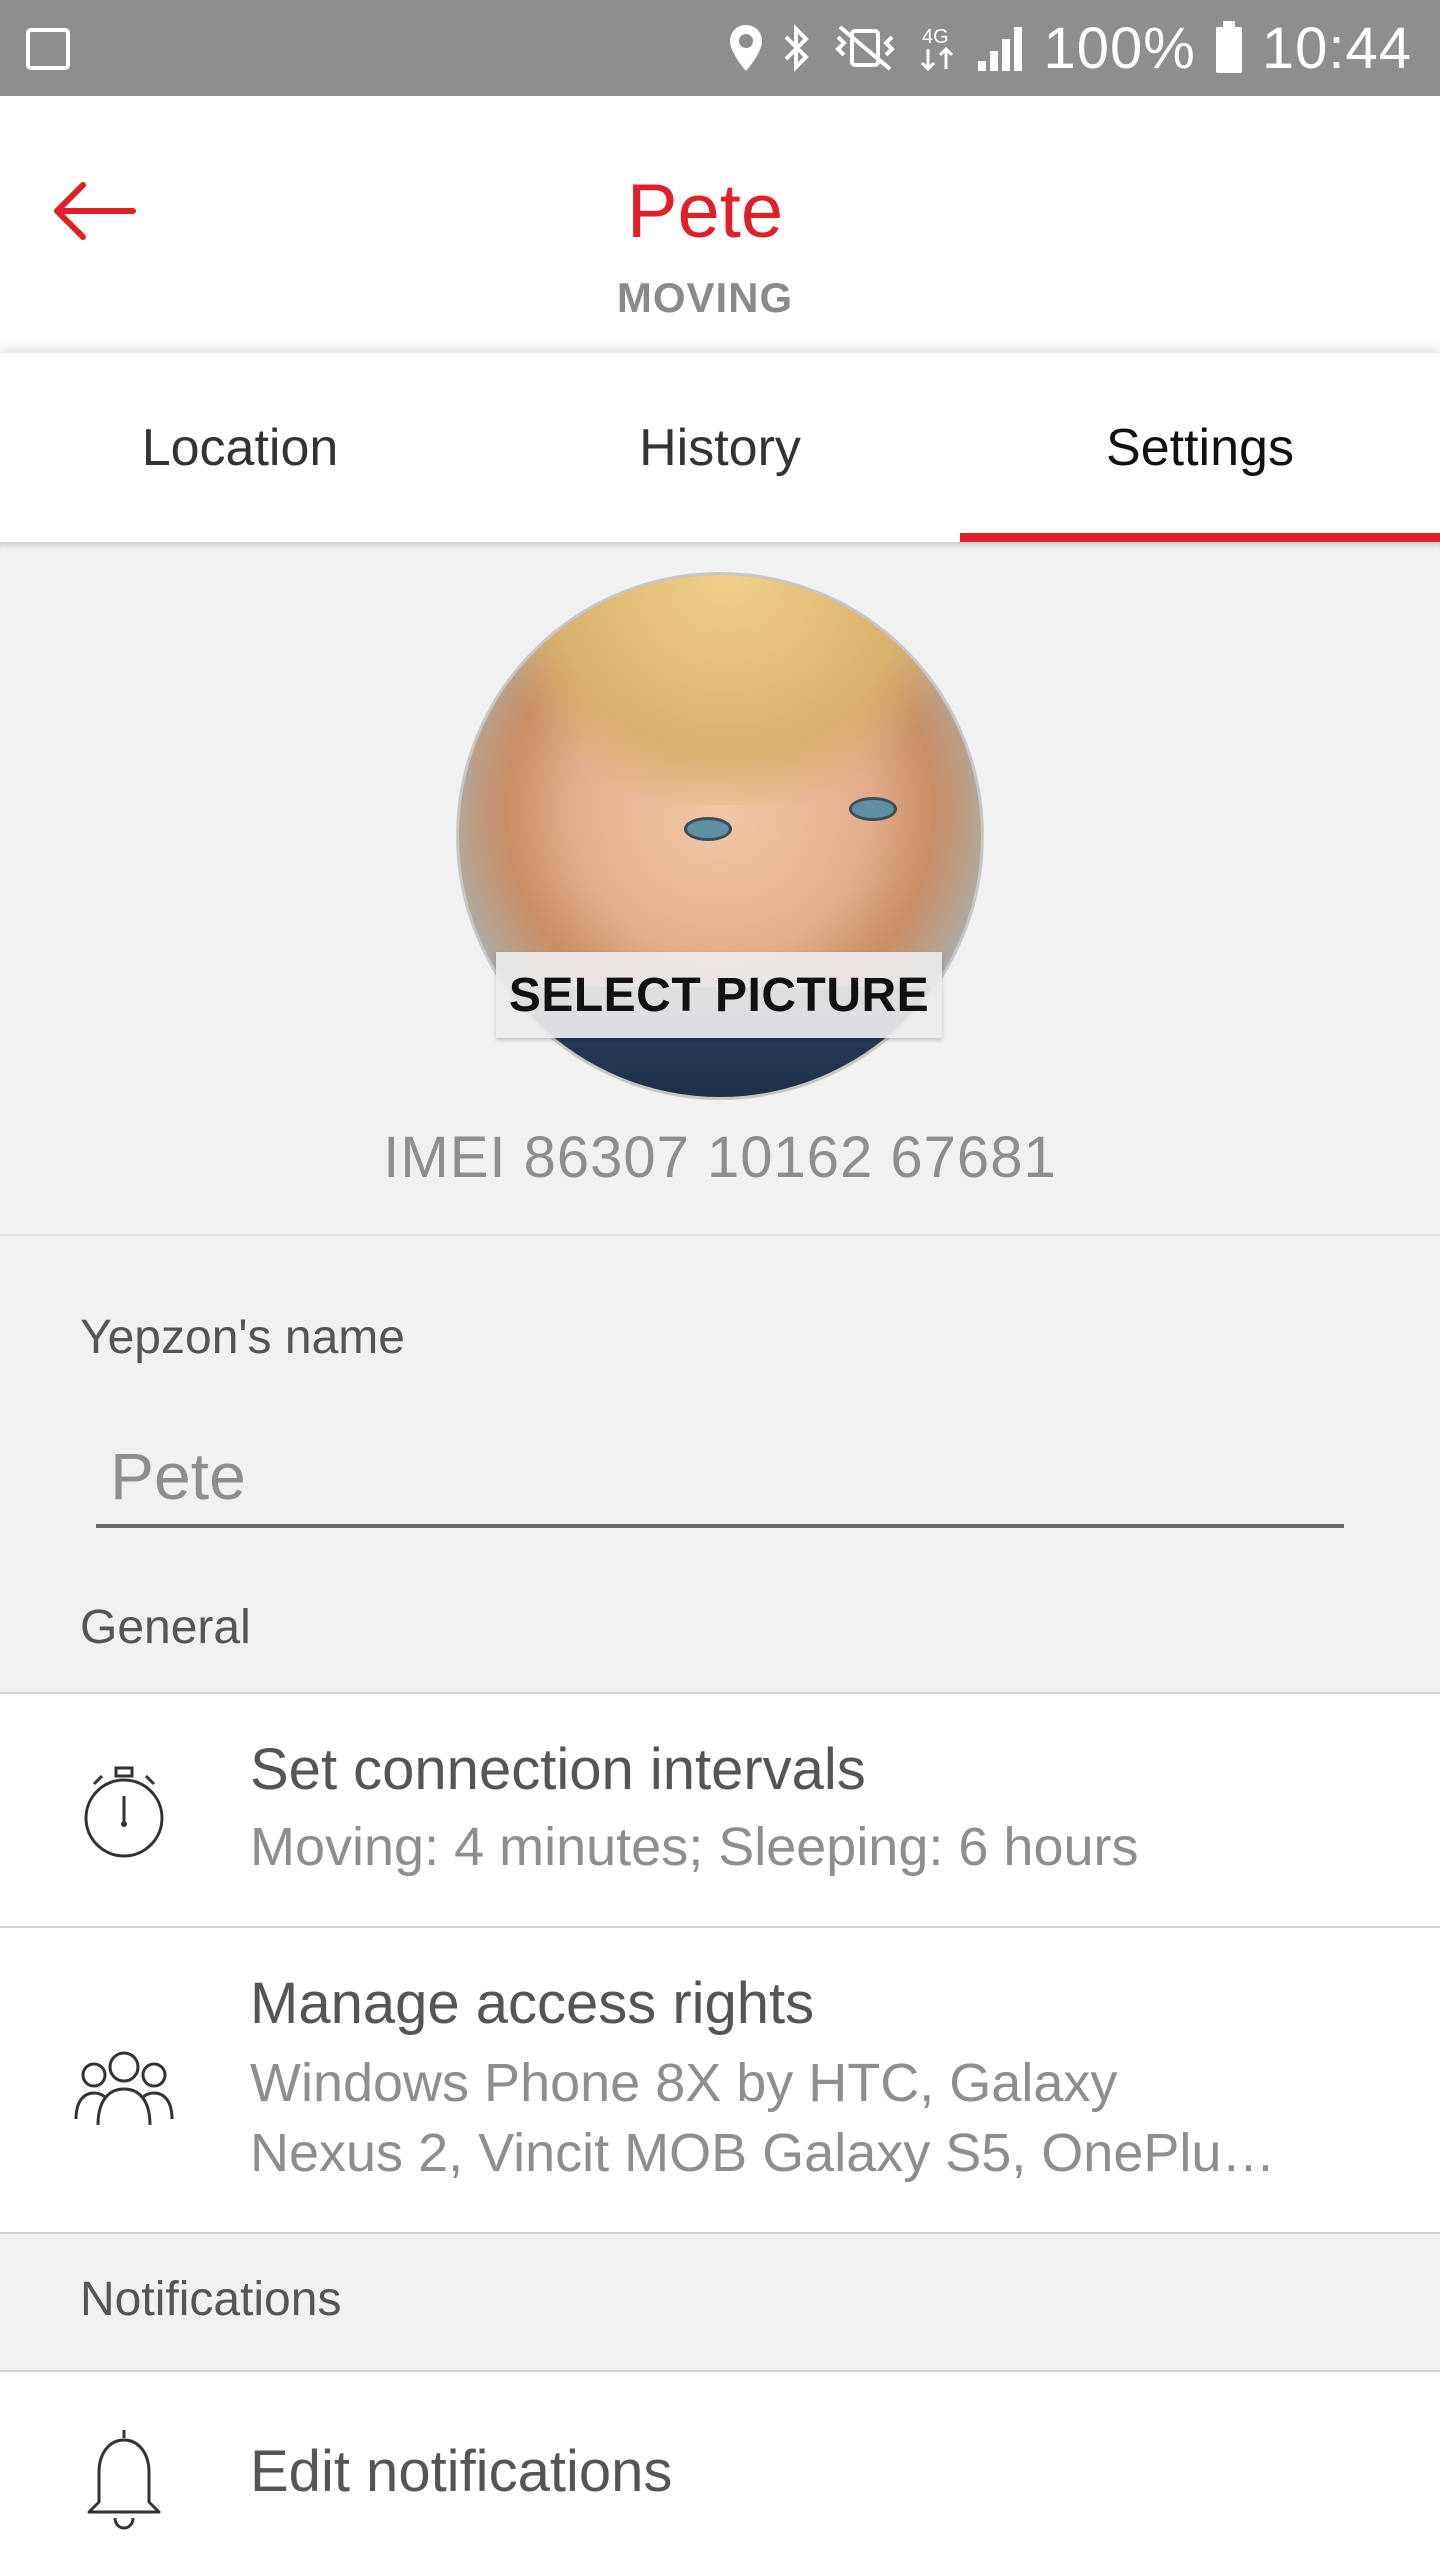 The image size is (1440, 2560). I want to click on tab-bar: Location History Settings, so click(720, 447).